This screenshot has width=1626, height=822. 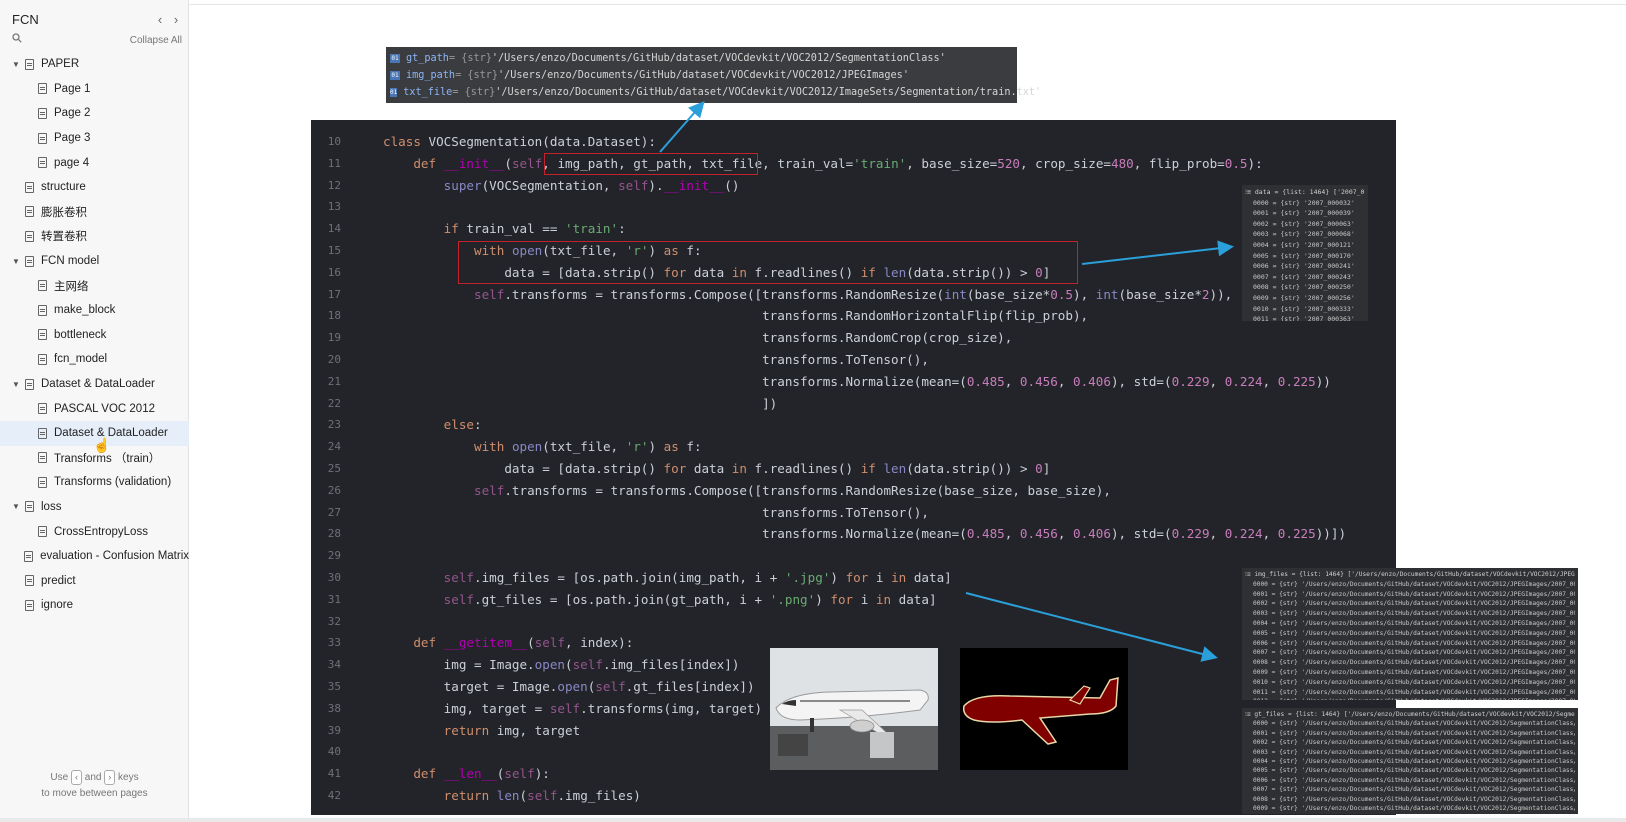 I want to click on code-line: 10 class VOCSegmentation(data.Dataset):, so click(x=853, y=142).